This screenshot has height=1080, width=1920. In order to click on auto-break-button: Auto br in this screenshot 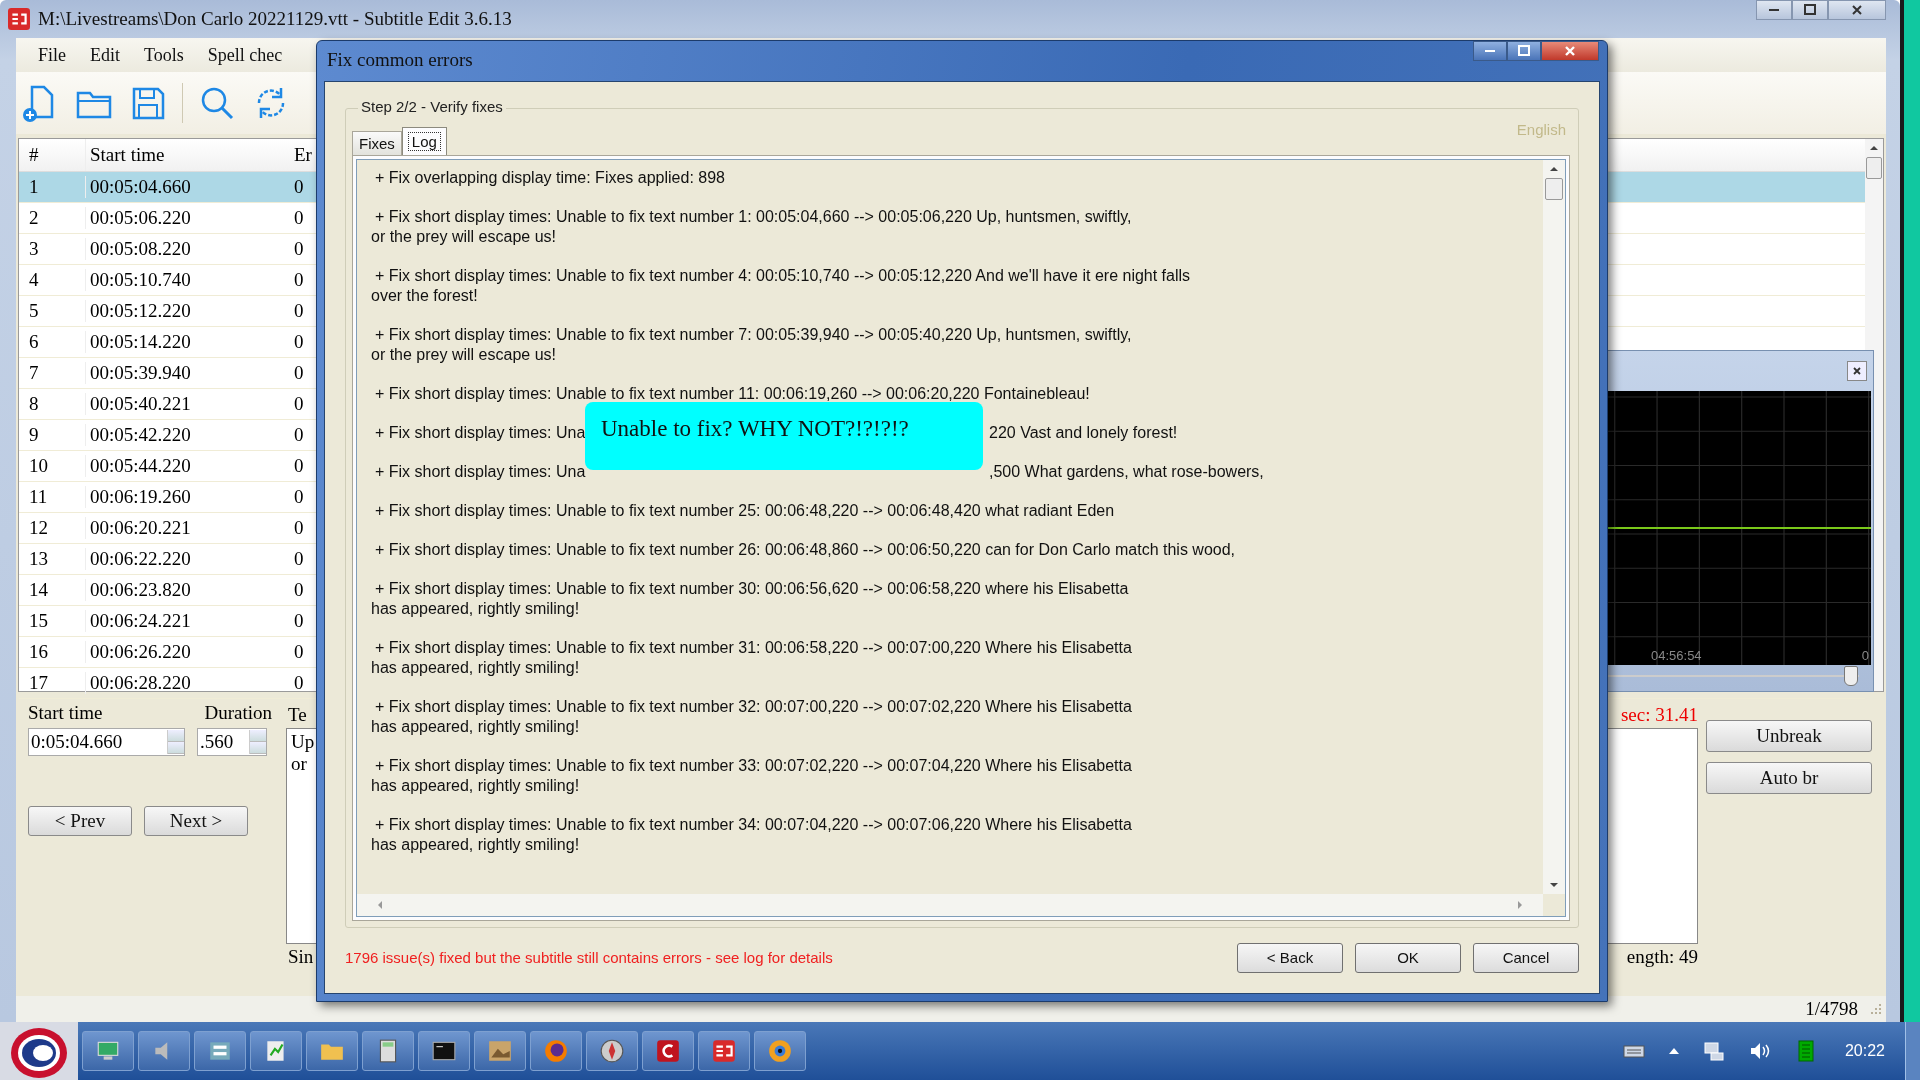, I will do `click(1789, 778)`.